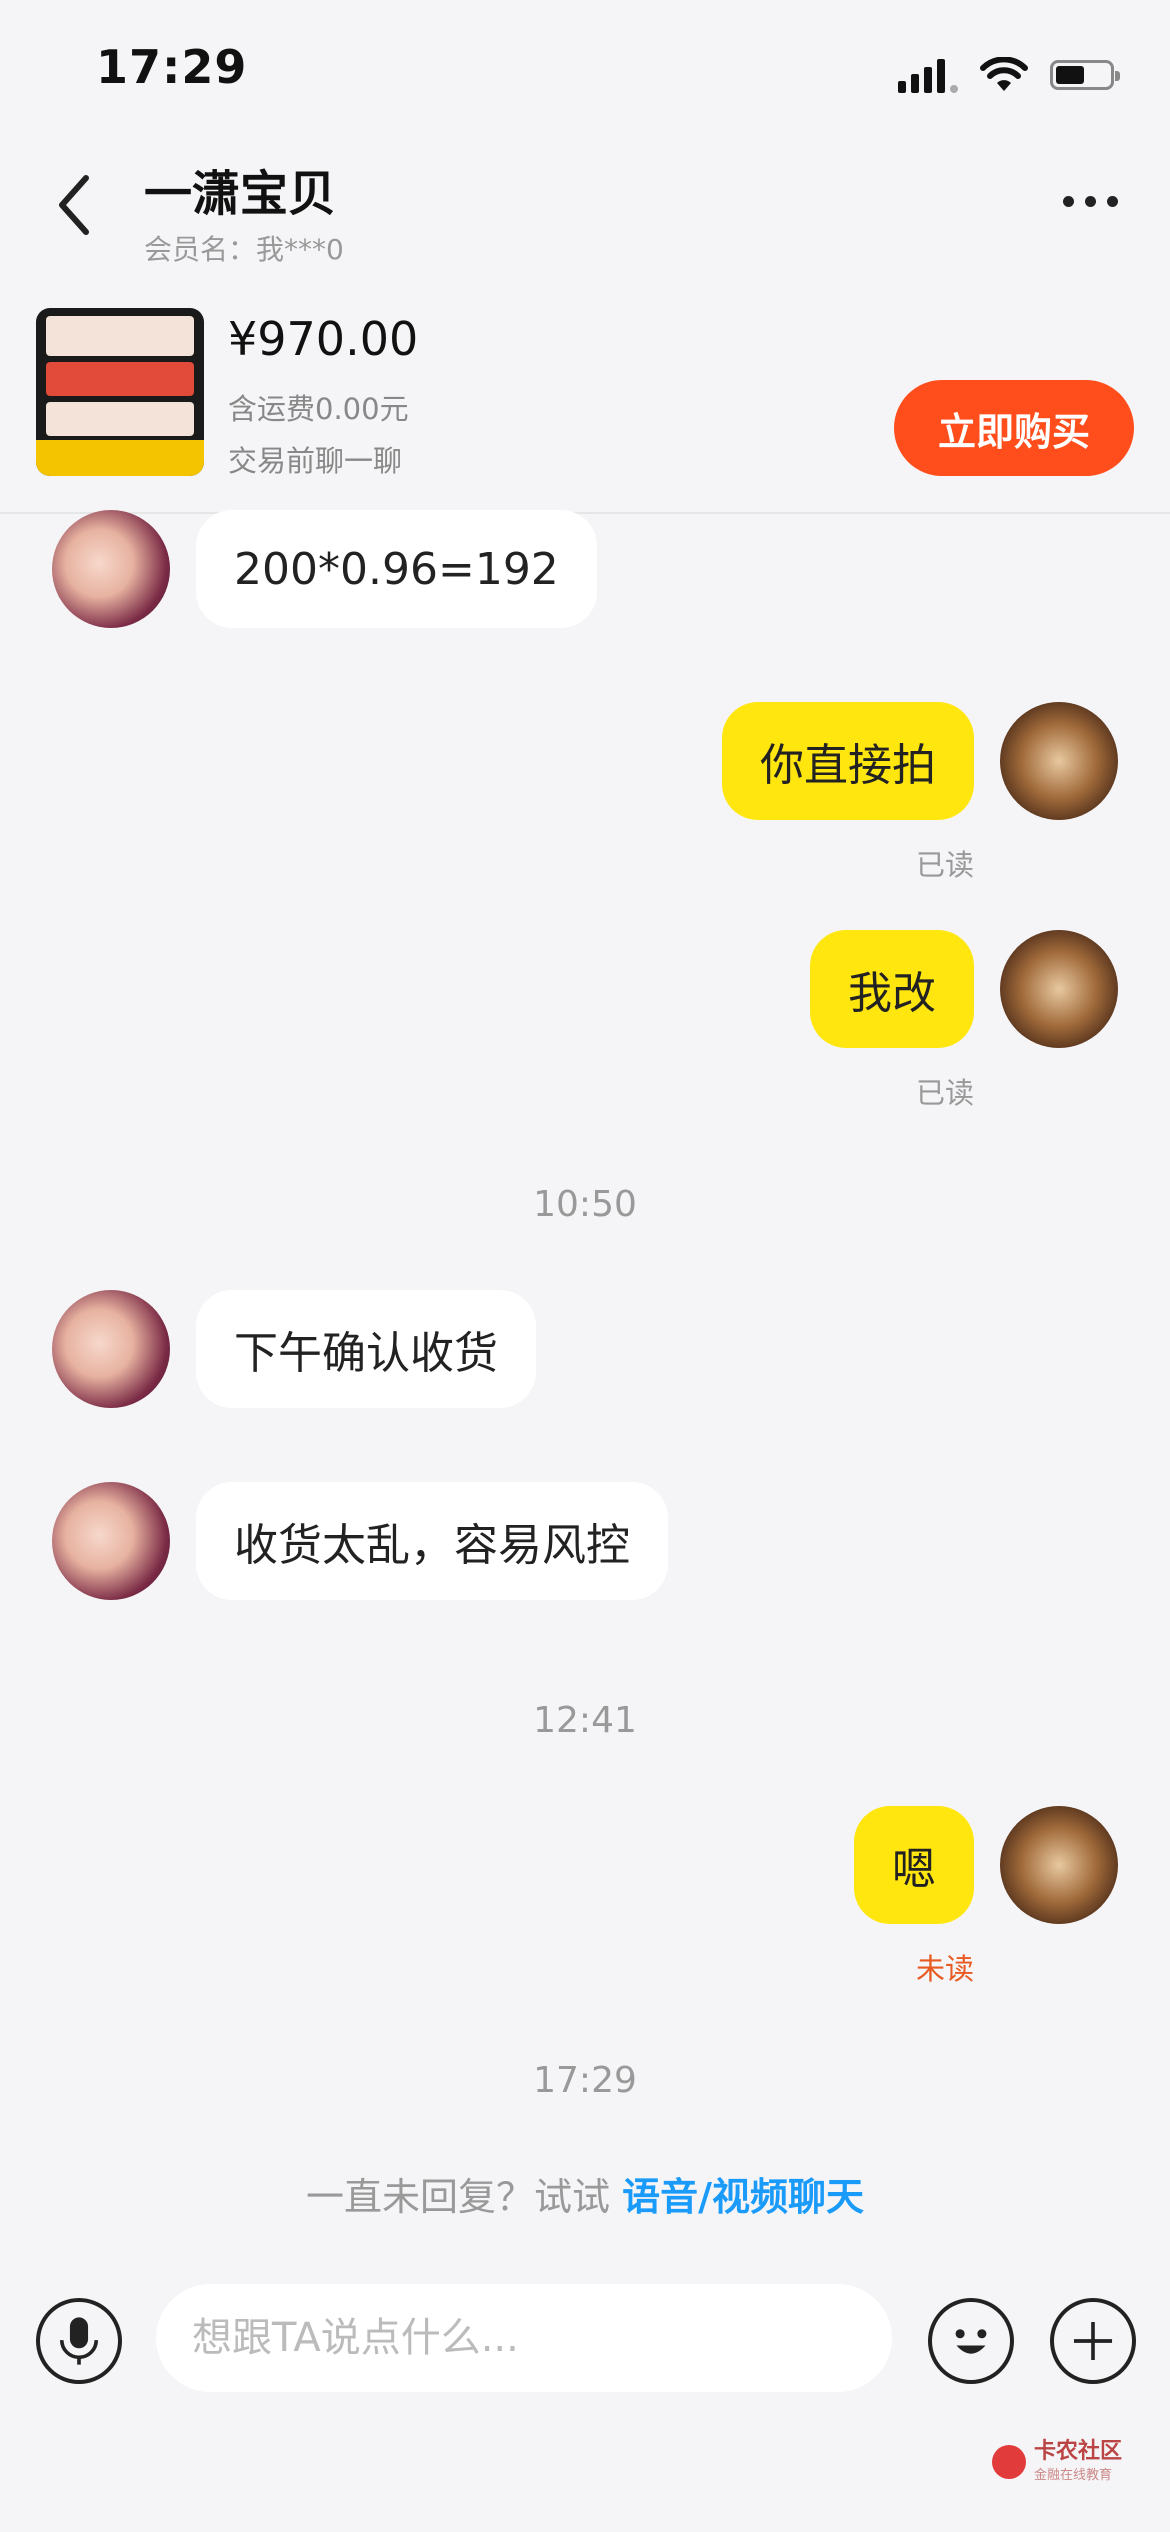  I want to click on message-input, so click(524, 2338).